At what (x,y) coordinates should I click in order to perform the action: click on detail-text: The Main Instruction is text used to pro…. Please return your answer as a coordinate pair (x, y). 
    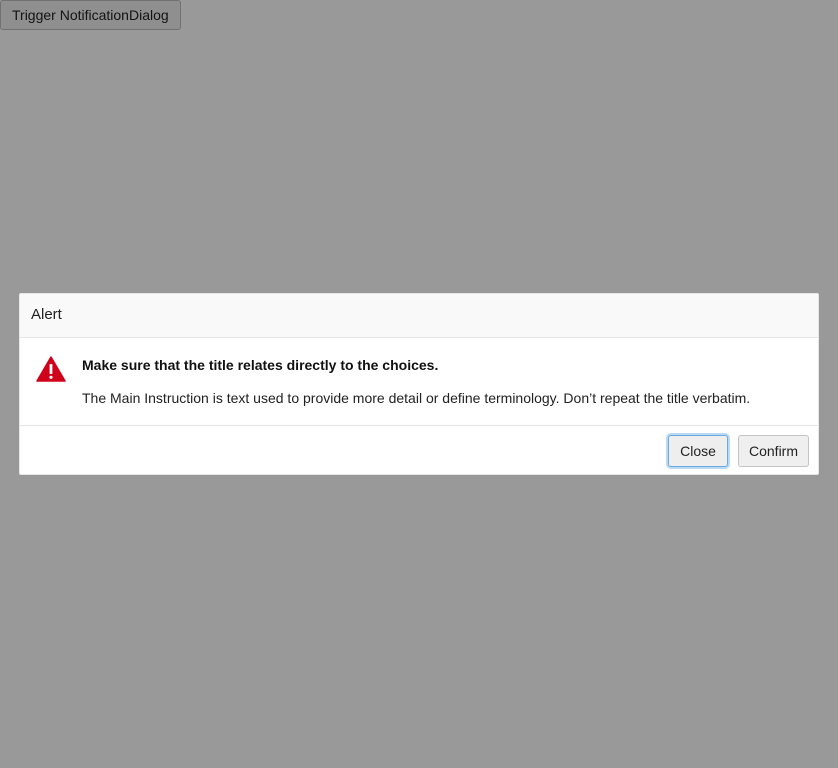
    Looking at the image, I should click on (416, 398).